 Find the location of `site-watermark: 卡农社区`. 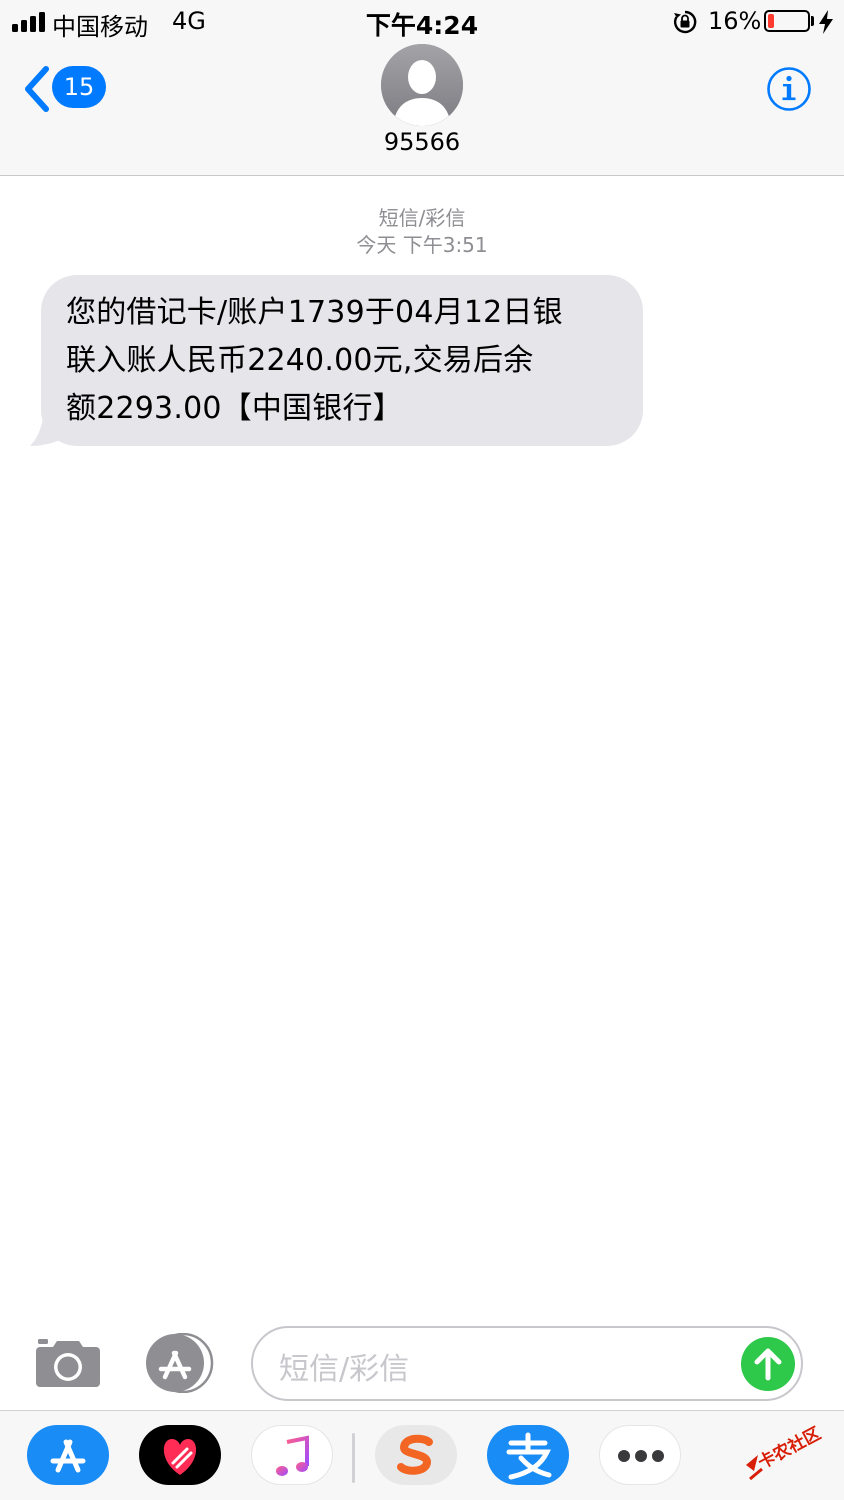

site-watermark: 卡农社区 is located at coordinates (785, 1452).